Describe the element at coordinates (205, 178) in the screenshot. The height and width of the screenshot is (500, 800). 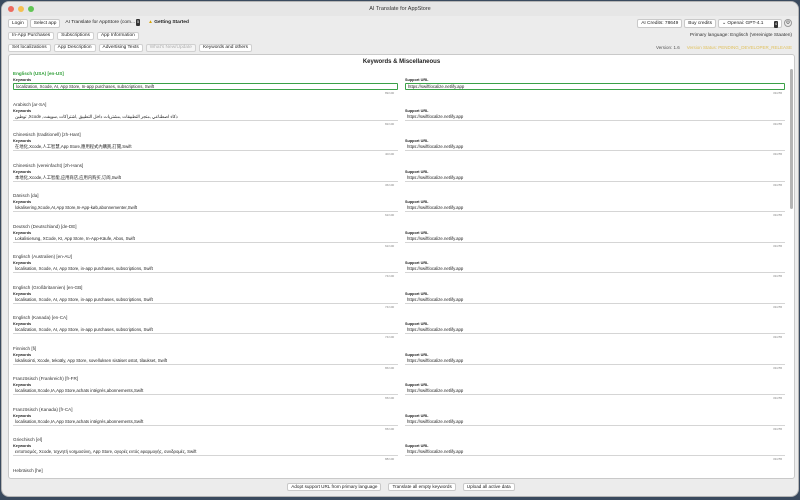
I see `keywords-input: 本地化,Xcode,人工智能,应用商店,应用内购买,订阅,Swift` at that location.